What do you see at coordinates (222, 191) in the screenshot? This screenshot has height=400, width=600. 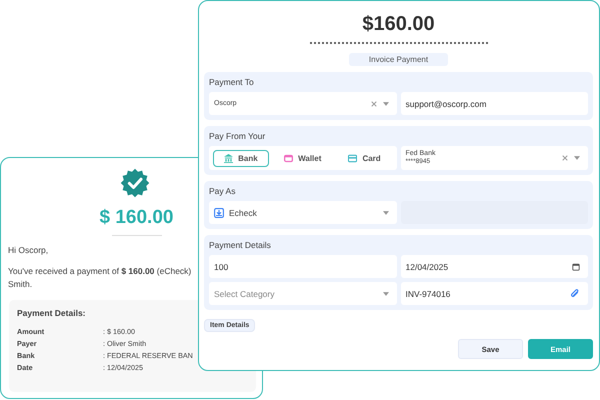 I see `section-label: Pay As` at bounding box center [222, 191].